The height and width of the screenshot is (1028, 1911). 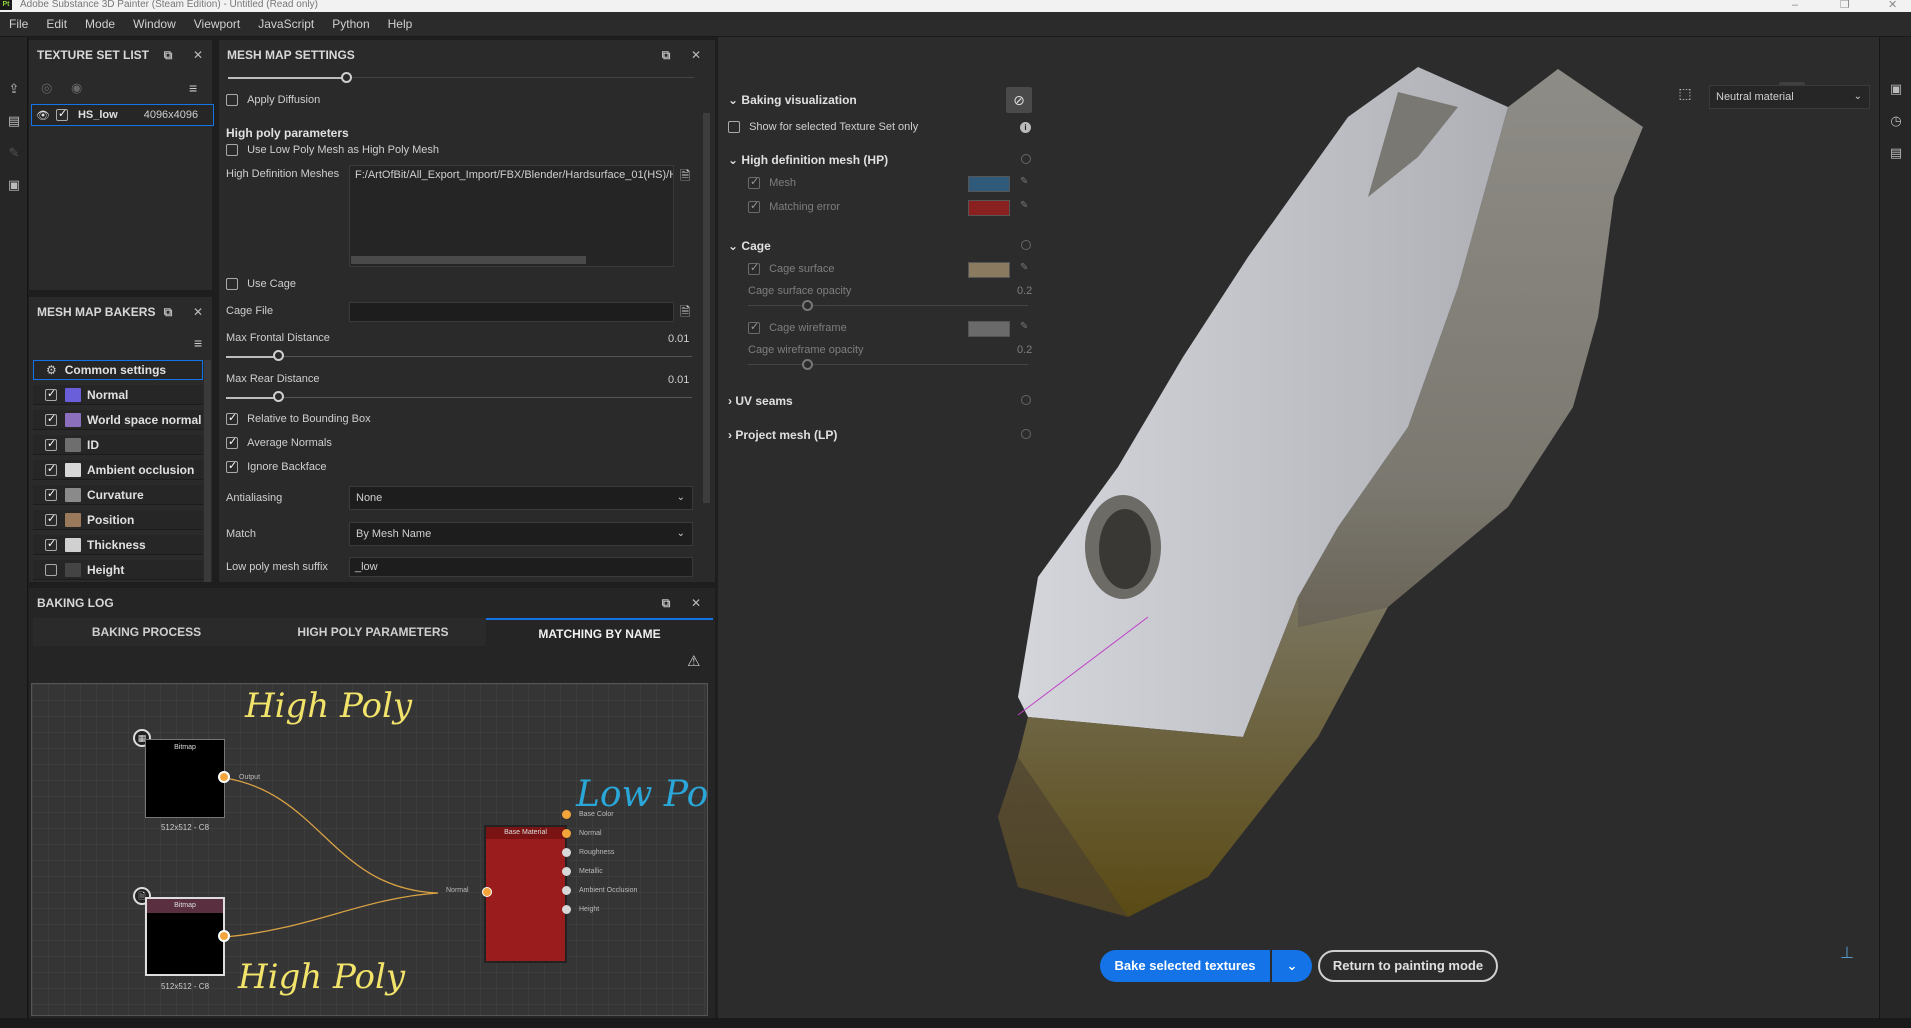 I want to click on material-select: Neutral material ⌄, so click(x=1789, y=97).